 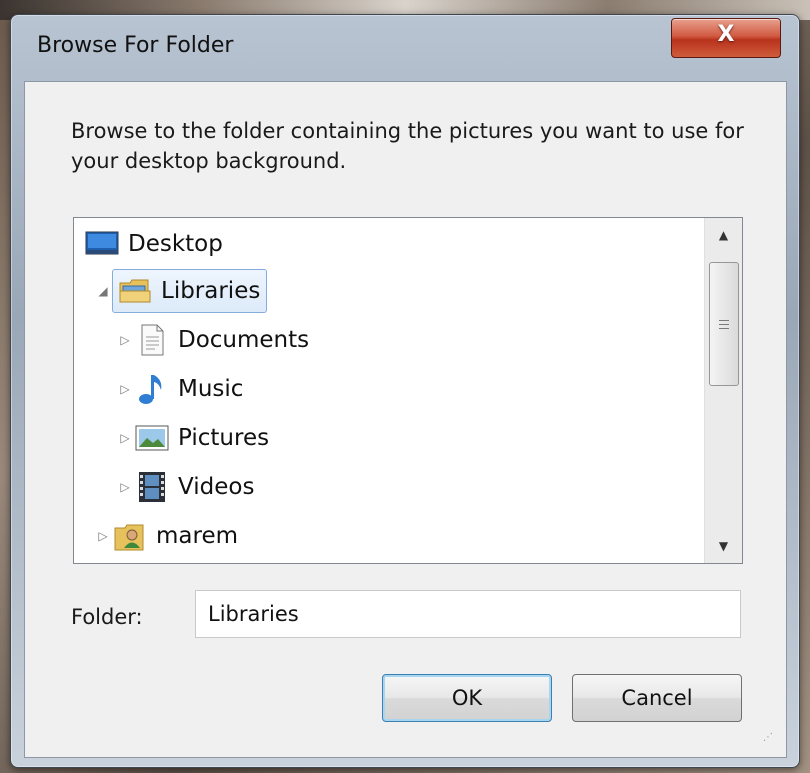 I want to click on tree-item-label: Videos, so click(x=216, y=487).